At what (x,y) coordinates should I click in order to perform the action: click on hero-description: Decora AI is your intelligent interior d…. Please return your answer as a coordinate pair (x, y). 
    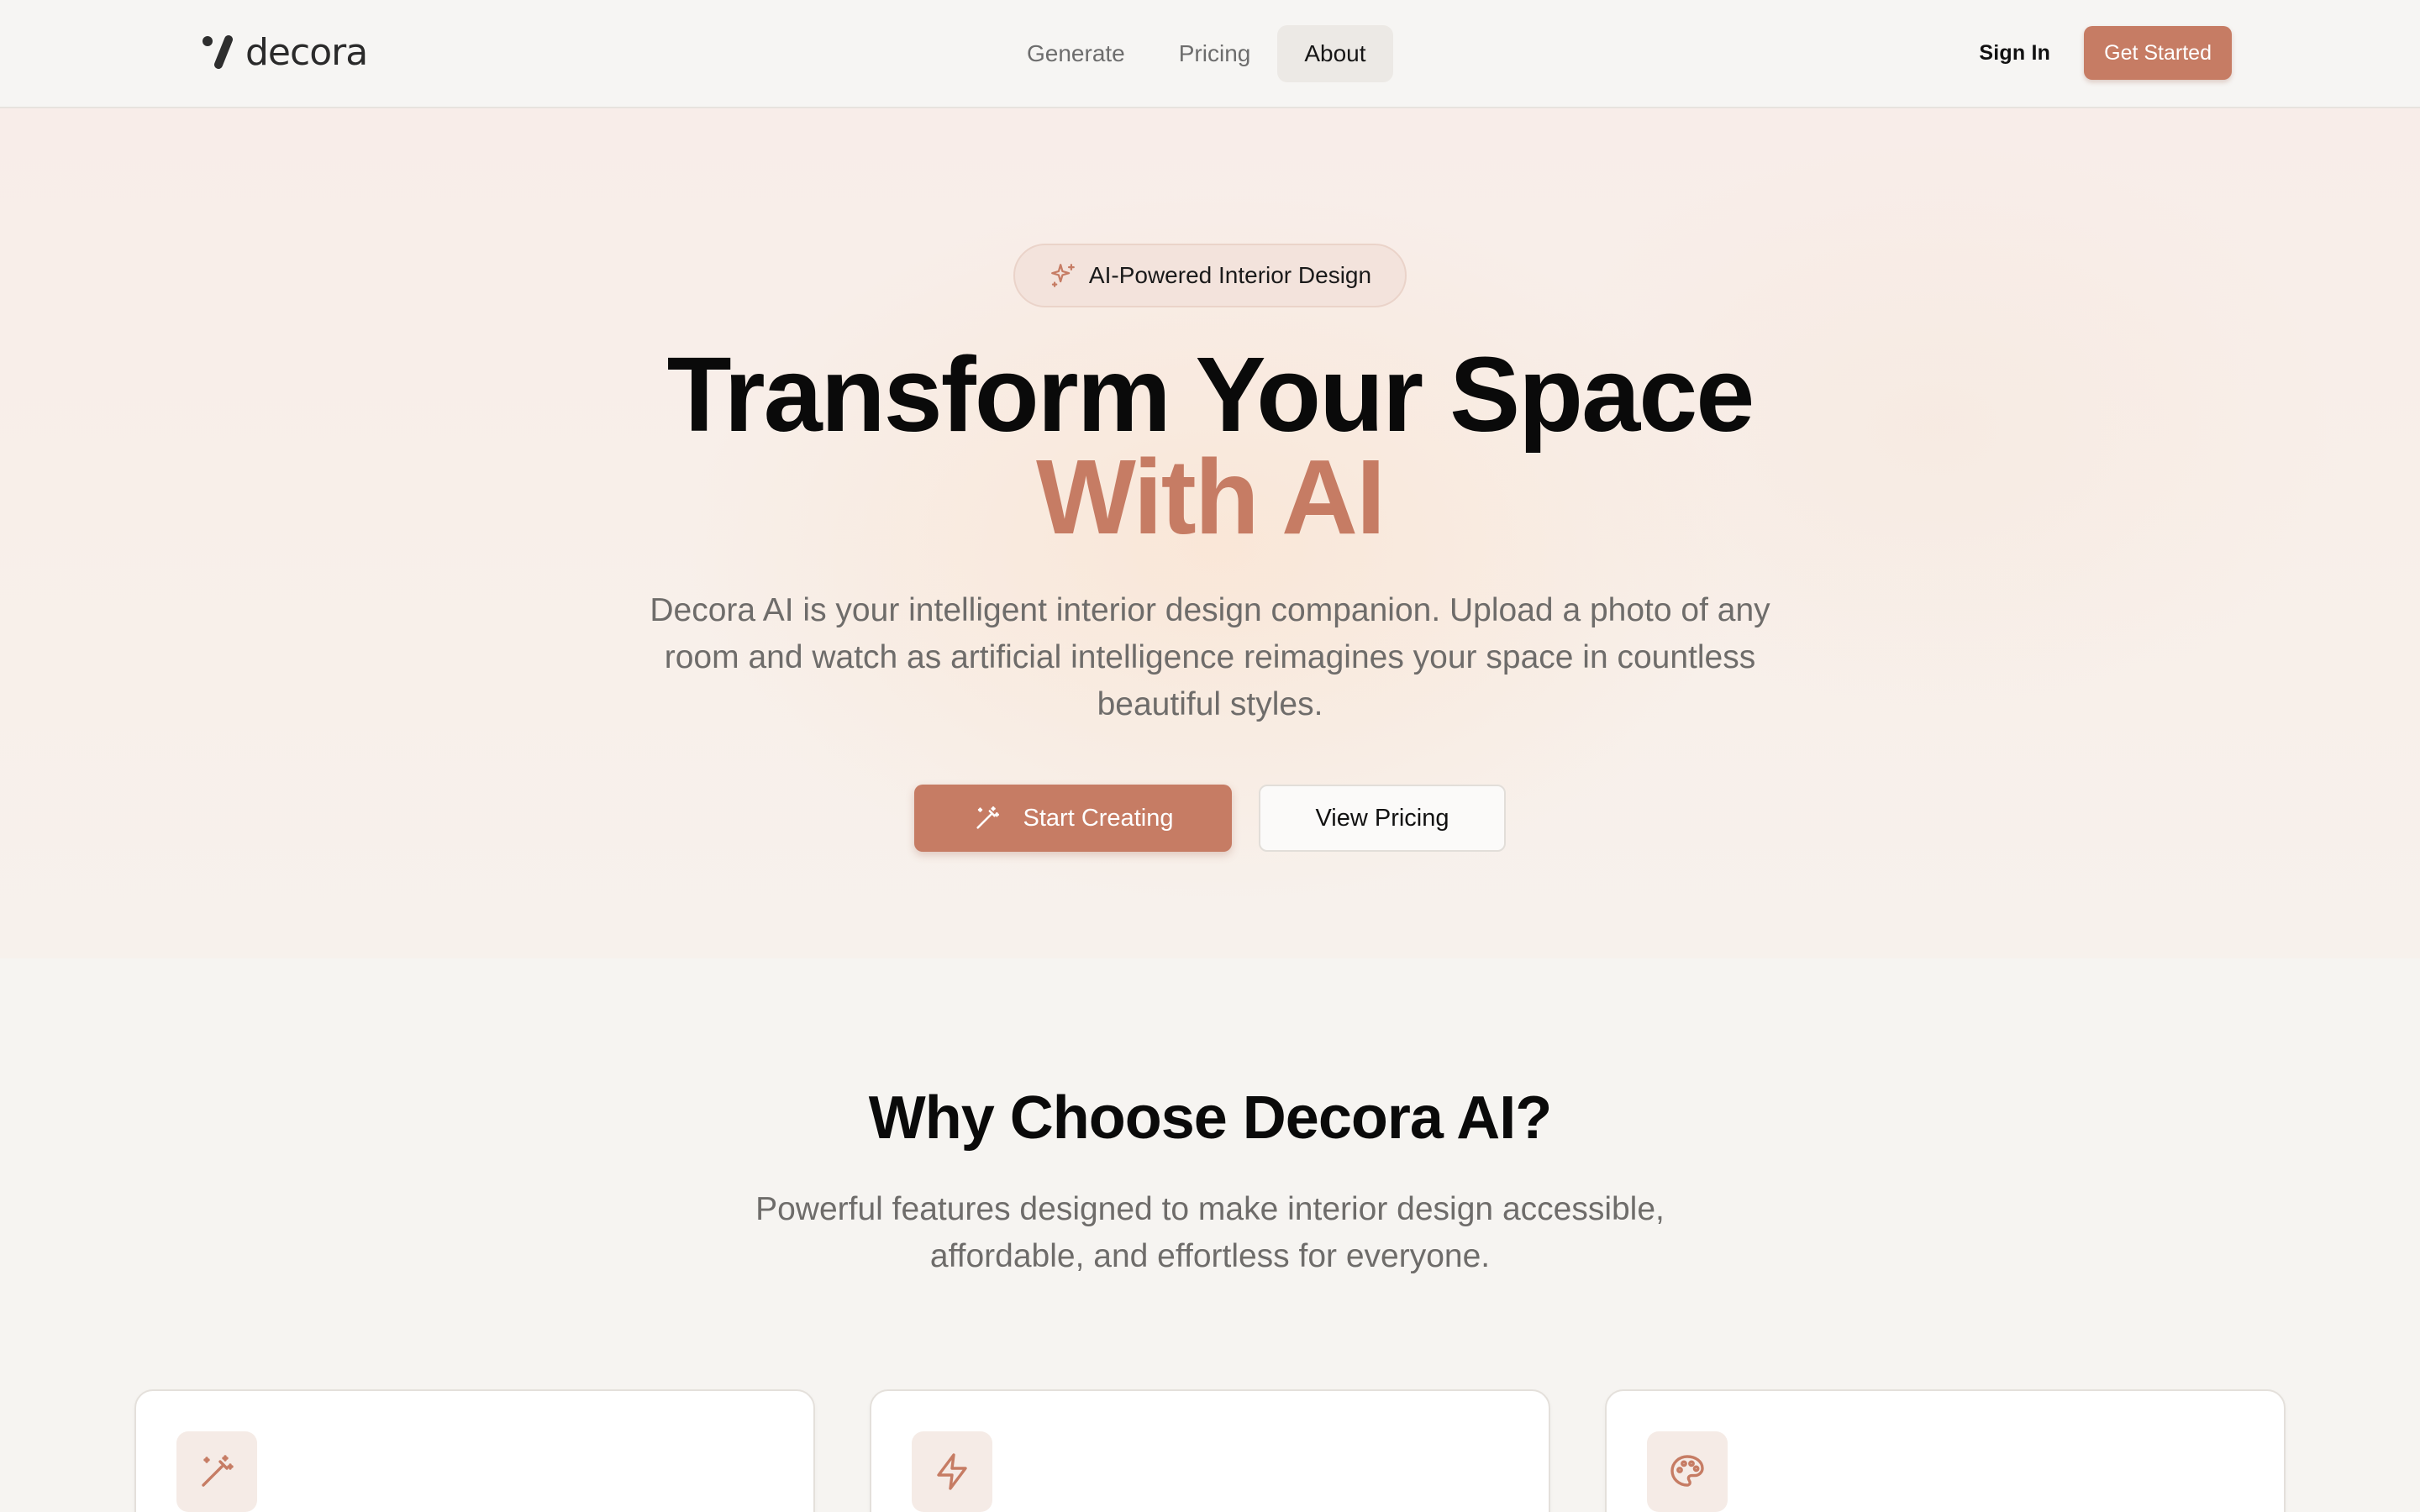
    Looking at the image, I should click on (1210, 657).